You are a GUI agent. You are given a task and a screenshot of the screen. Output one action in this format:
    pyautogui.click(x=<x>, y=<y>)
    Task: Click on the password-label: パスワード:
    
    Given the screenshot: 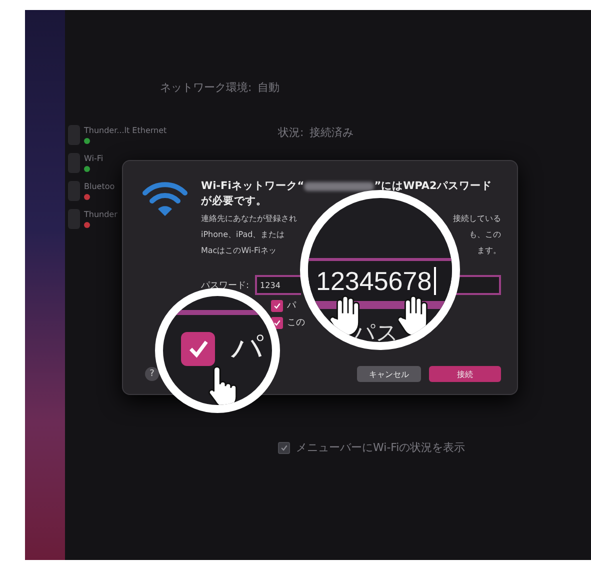 What is the action you would take?
    pyautogui.click(x=225, y=286)
    